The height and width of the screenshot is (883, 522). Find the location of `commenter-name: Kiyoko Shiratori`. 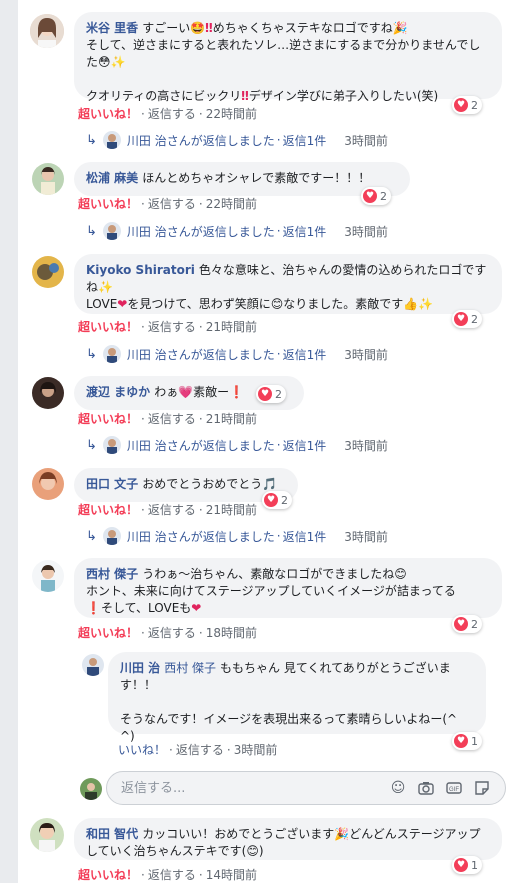

commenter-name: Kiyoko Shiratori is located at coordinates (140, 270).